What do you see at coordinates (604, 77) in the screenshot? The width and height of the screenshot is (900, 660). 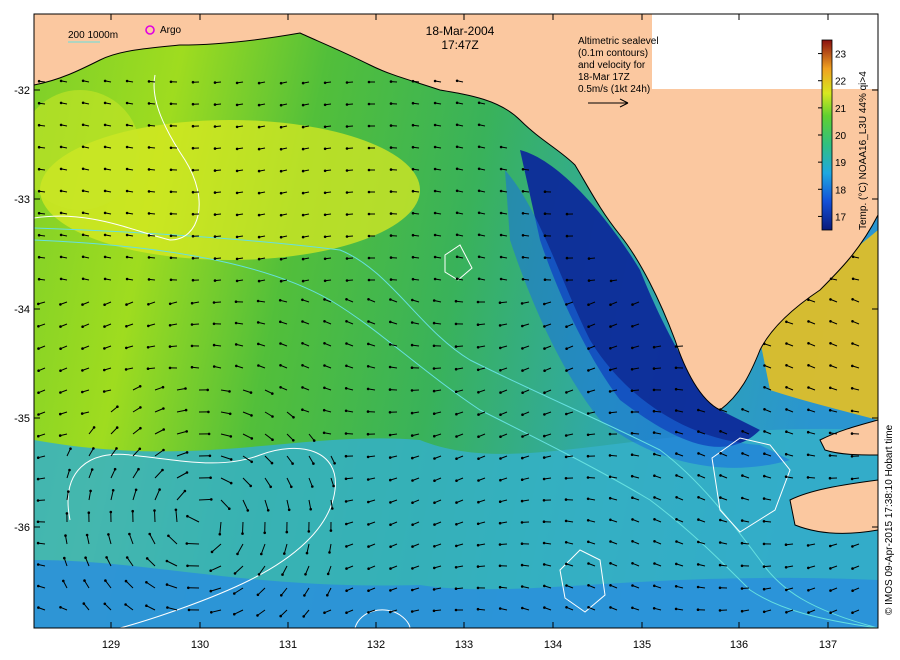 I see `info-line: 18-Mar 17Z` at bounding box center [604, 77].